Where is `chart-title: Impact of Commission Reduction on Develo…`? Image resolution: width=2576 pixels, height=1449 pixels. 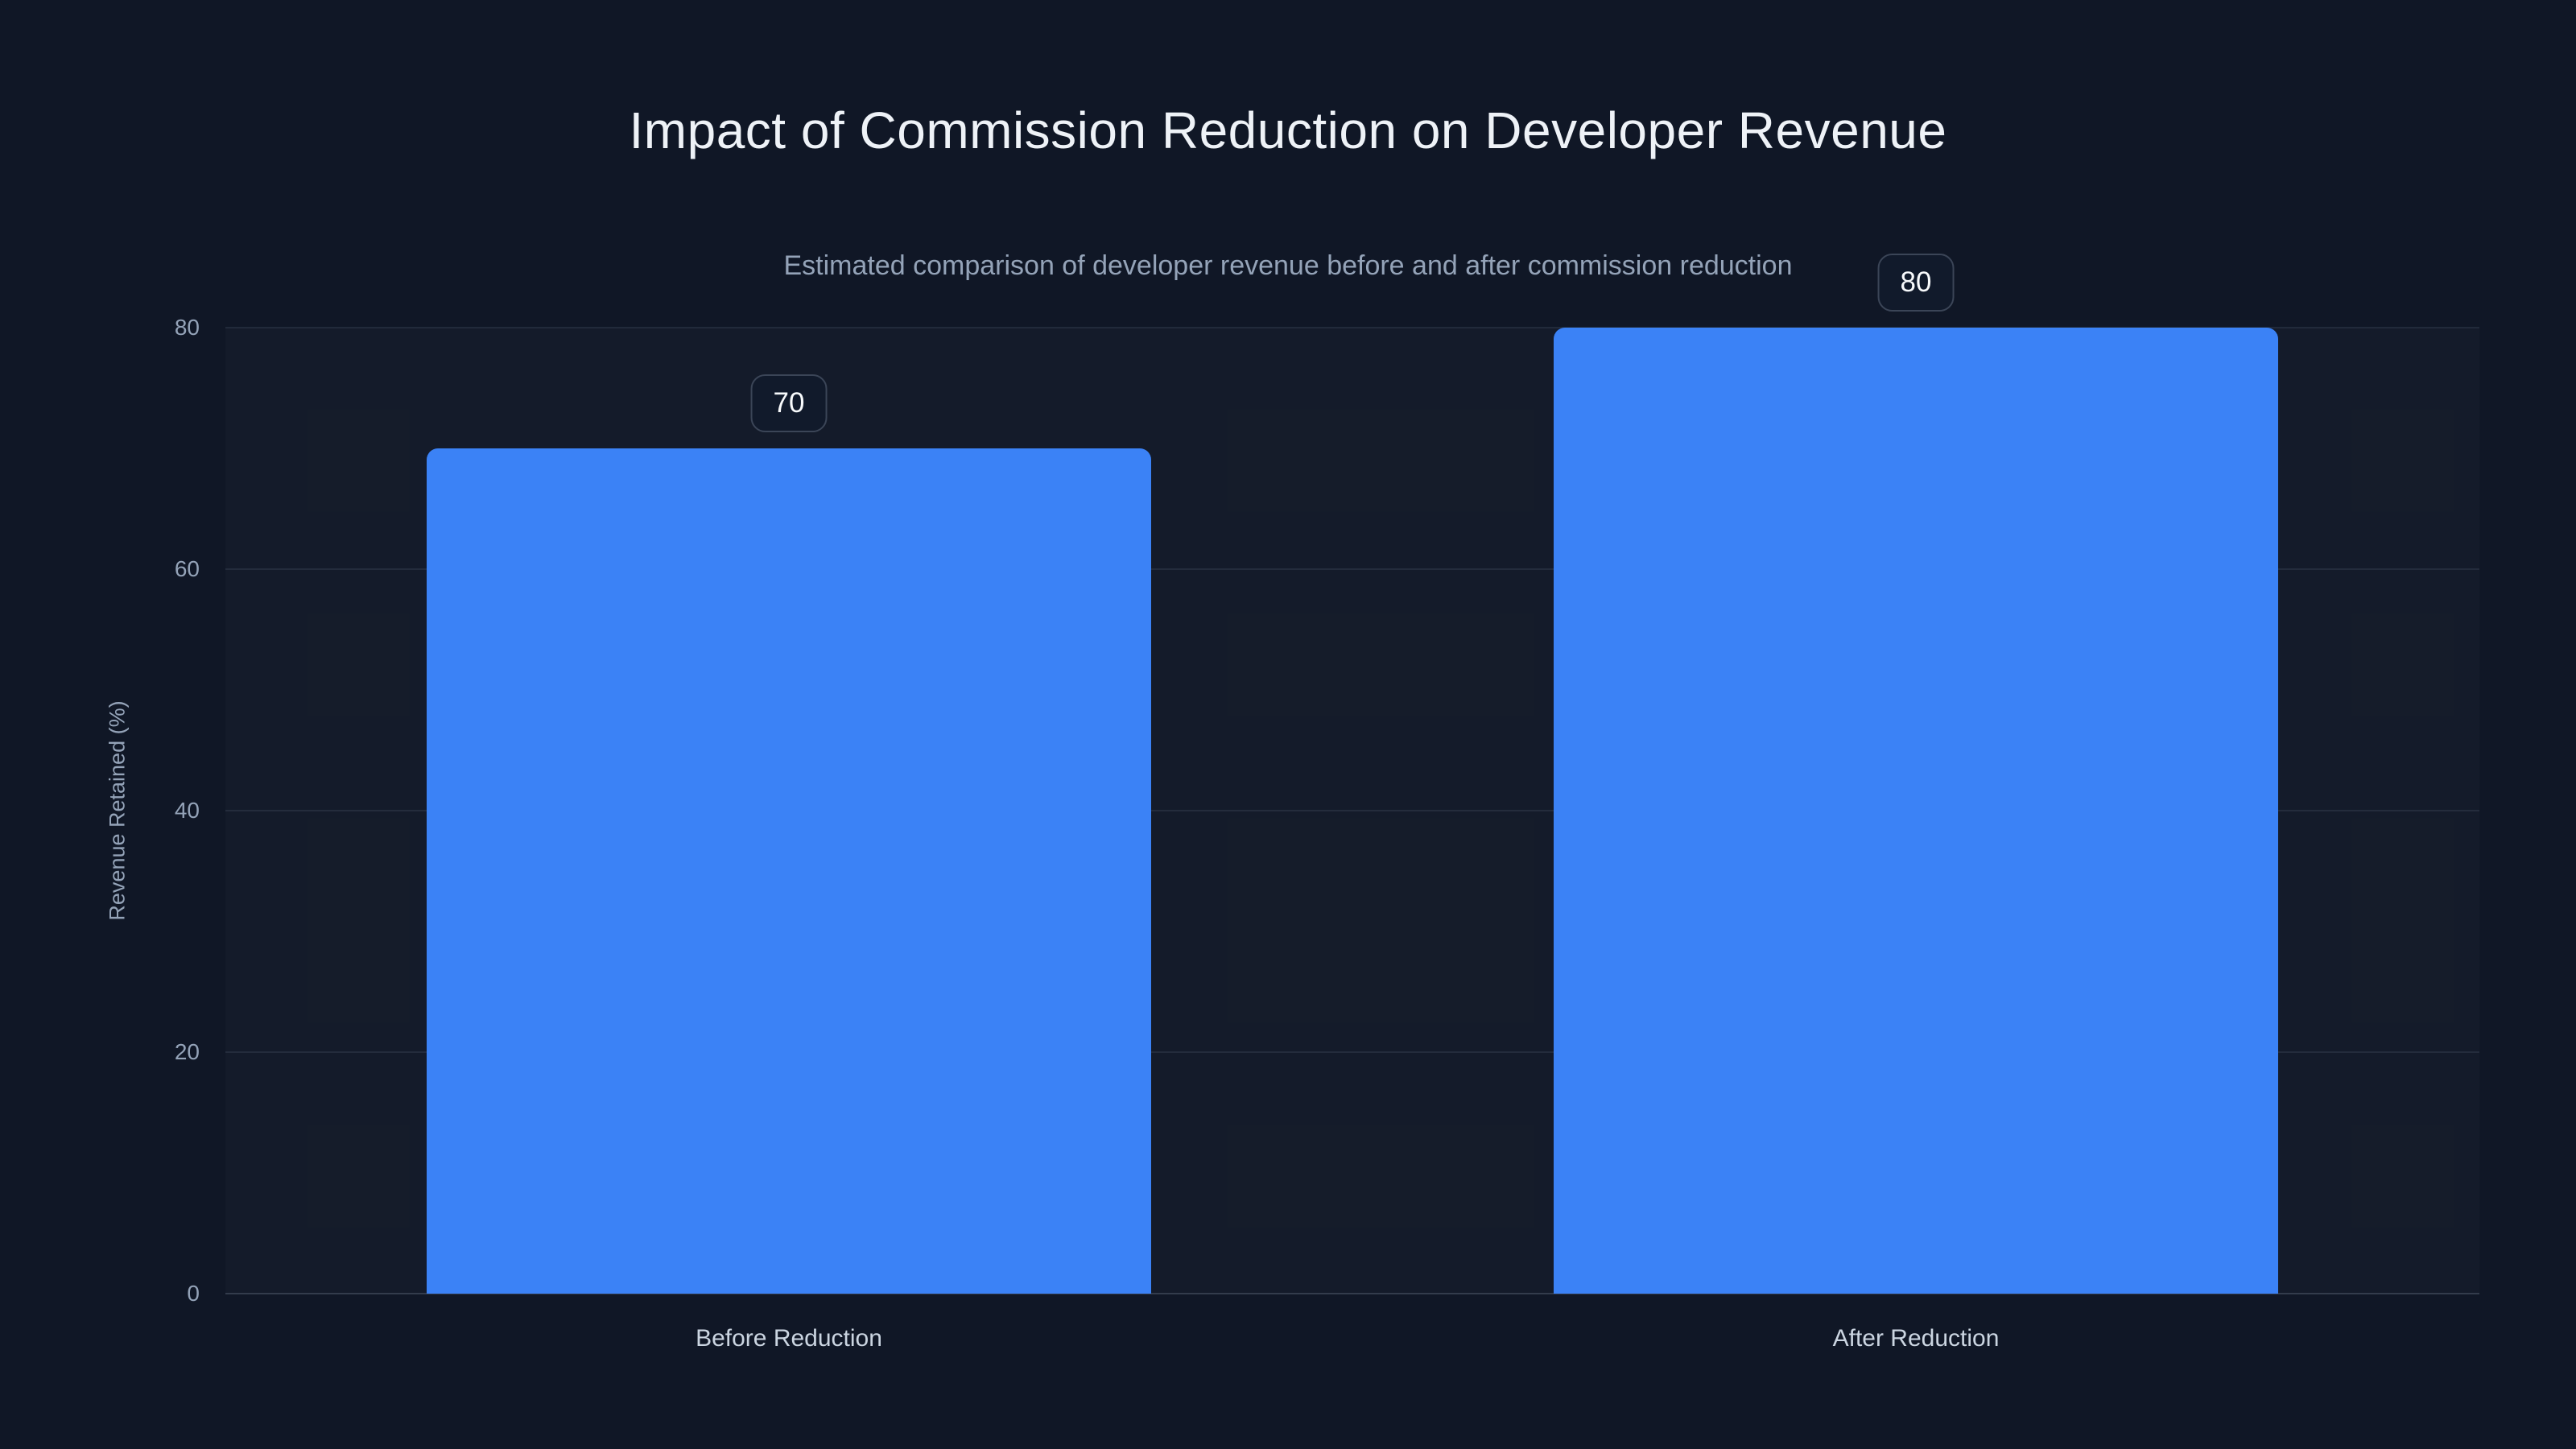
chart-title: Impact of Commission Reduction on Develo… is located at coordinates (1288, 130).